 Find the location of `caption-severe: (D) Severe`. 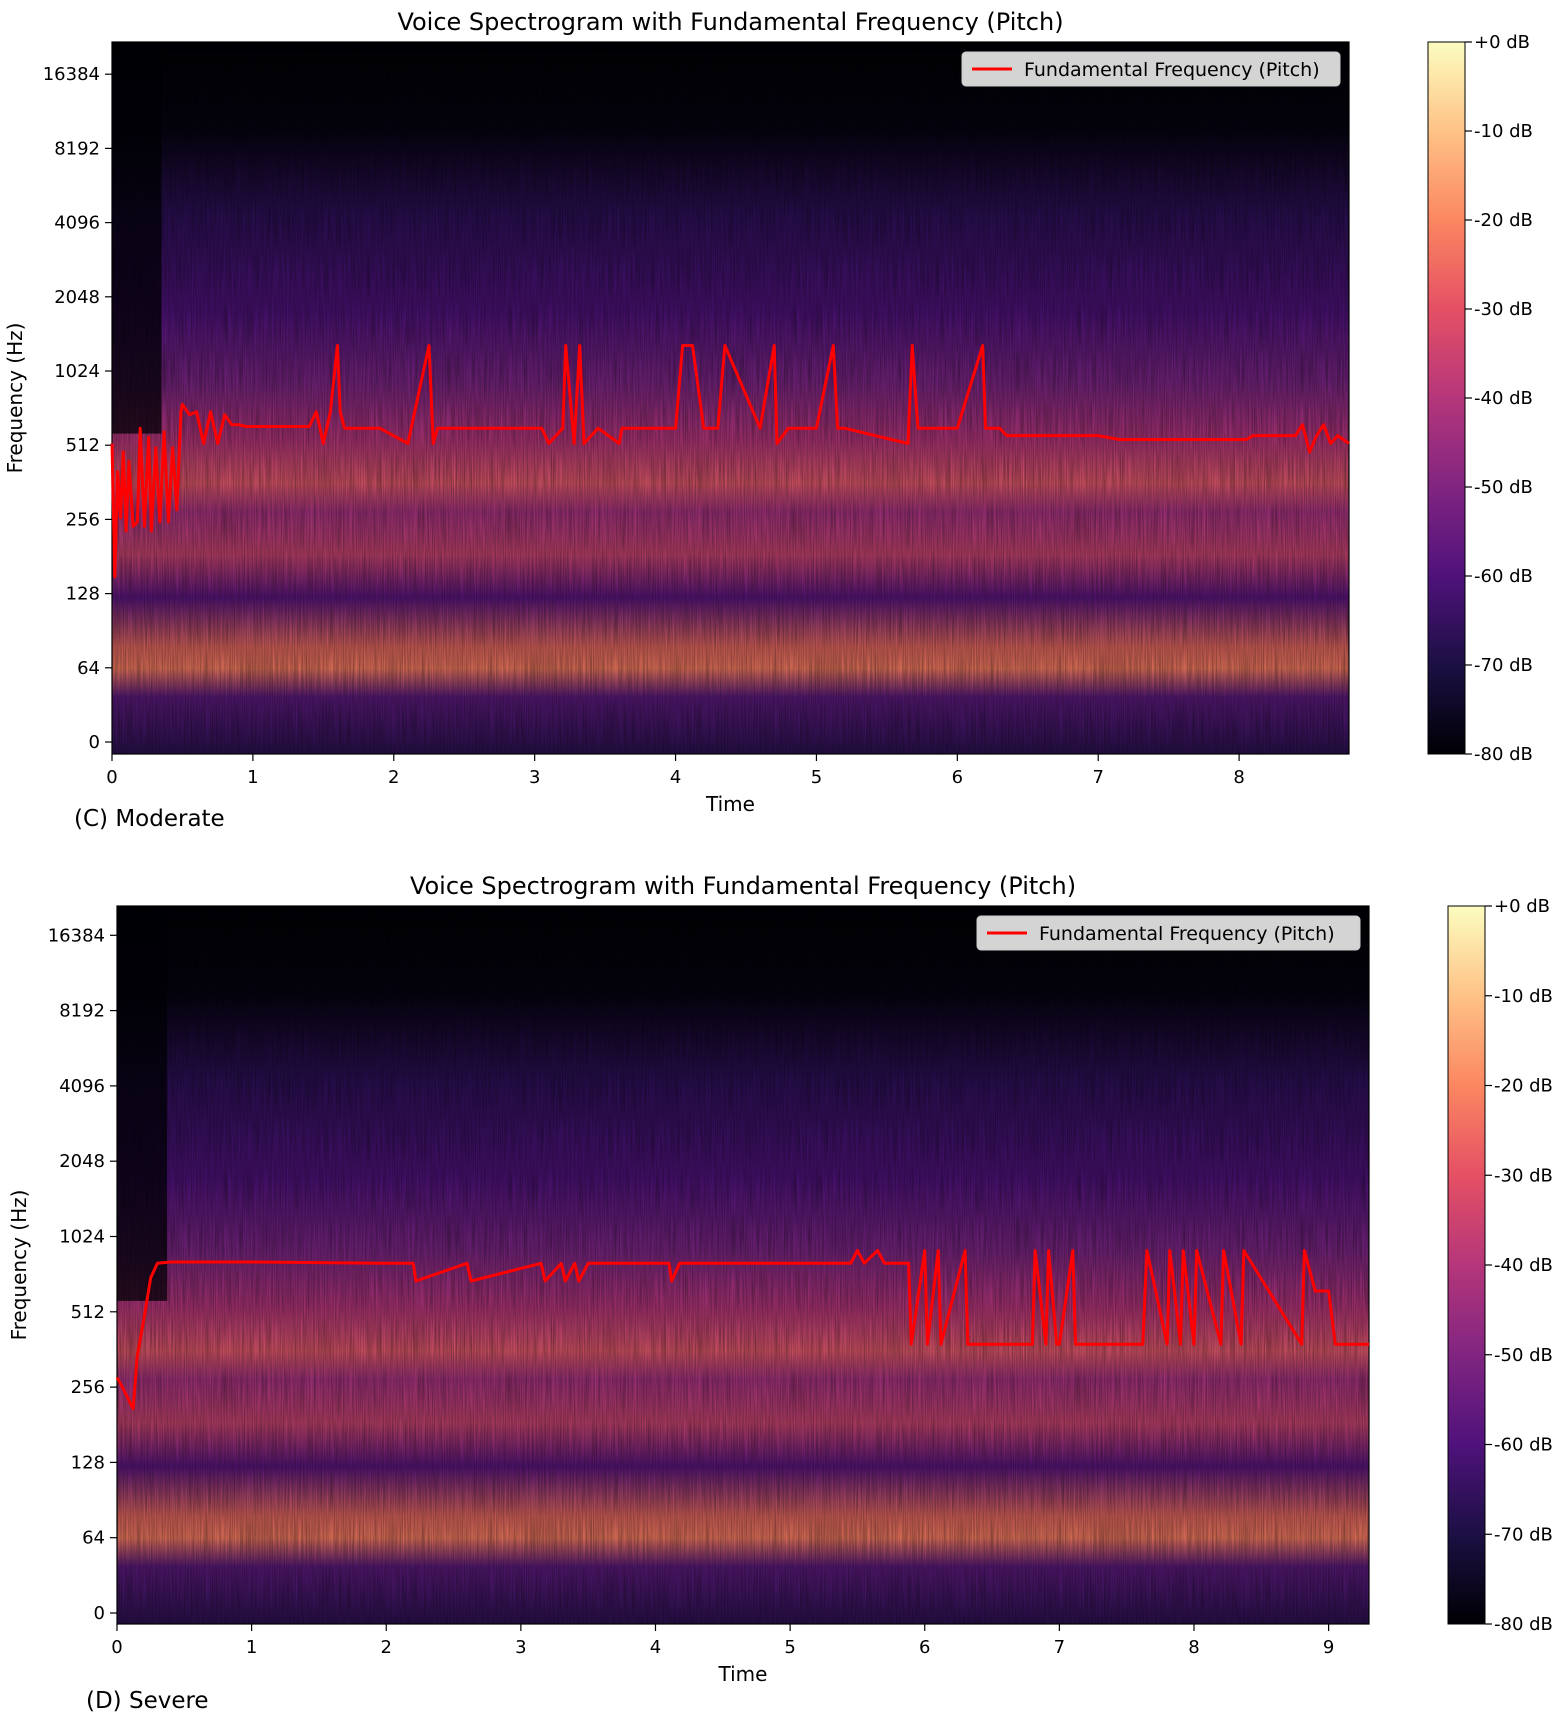

caption-severe: (D) Severe is located at coordinates (147, 1701).